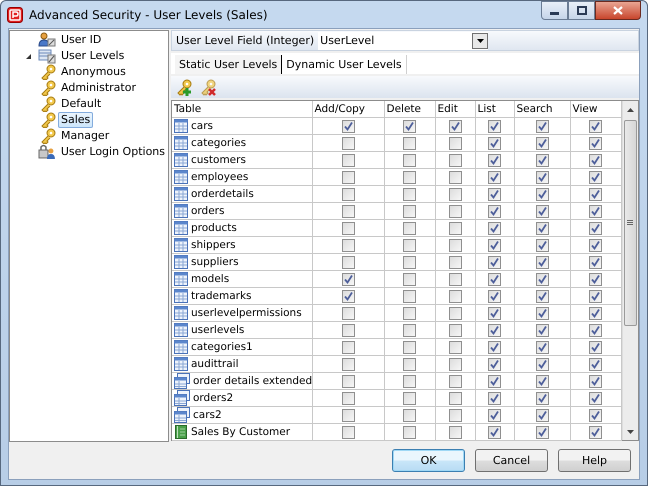 This screenshot has width=648, height=486. I want to click on tree-item: Default, so click(81, 104).